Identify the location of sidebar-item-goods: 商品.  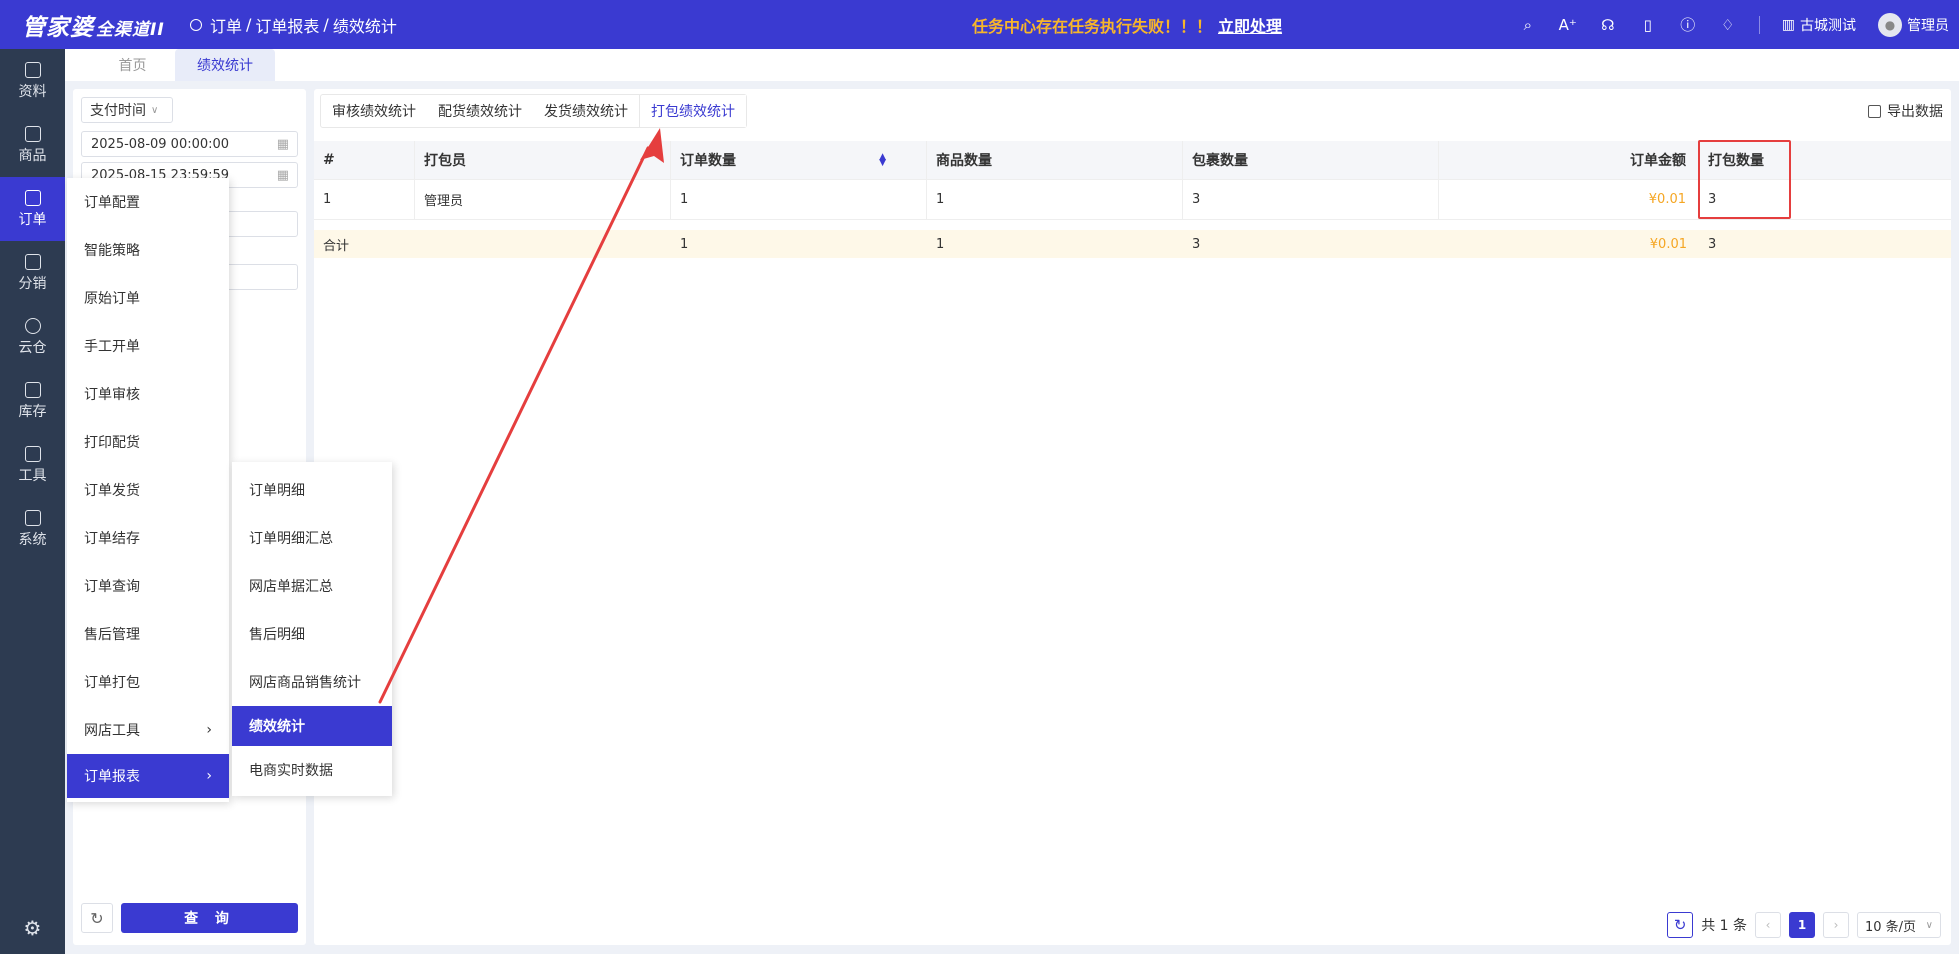
(32, 145).